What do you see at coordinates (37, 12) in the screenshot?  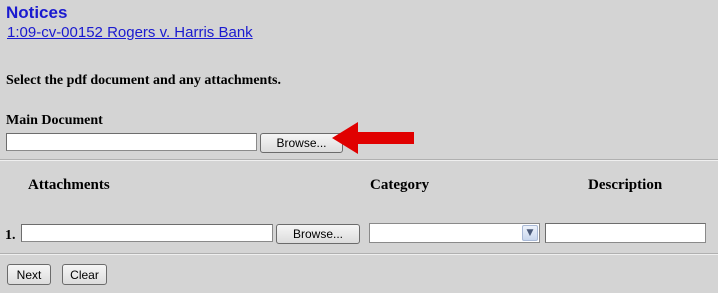 I see `page-title: Notices` at bounding box center [37, 12].